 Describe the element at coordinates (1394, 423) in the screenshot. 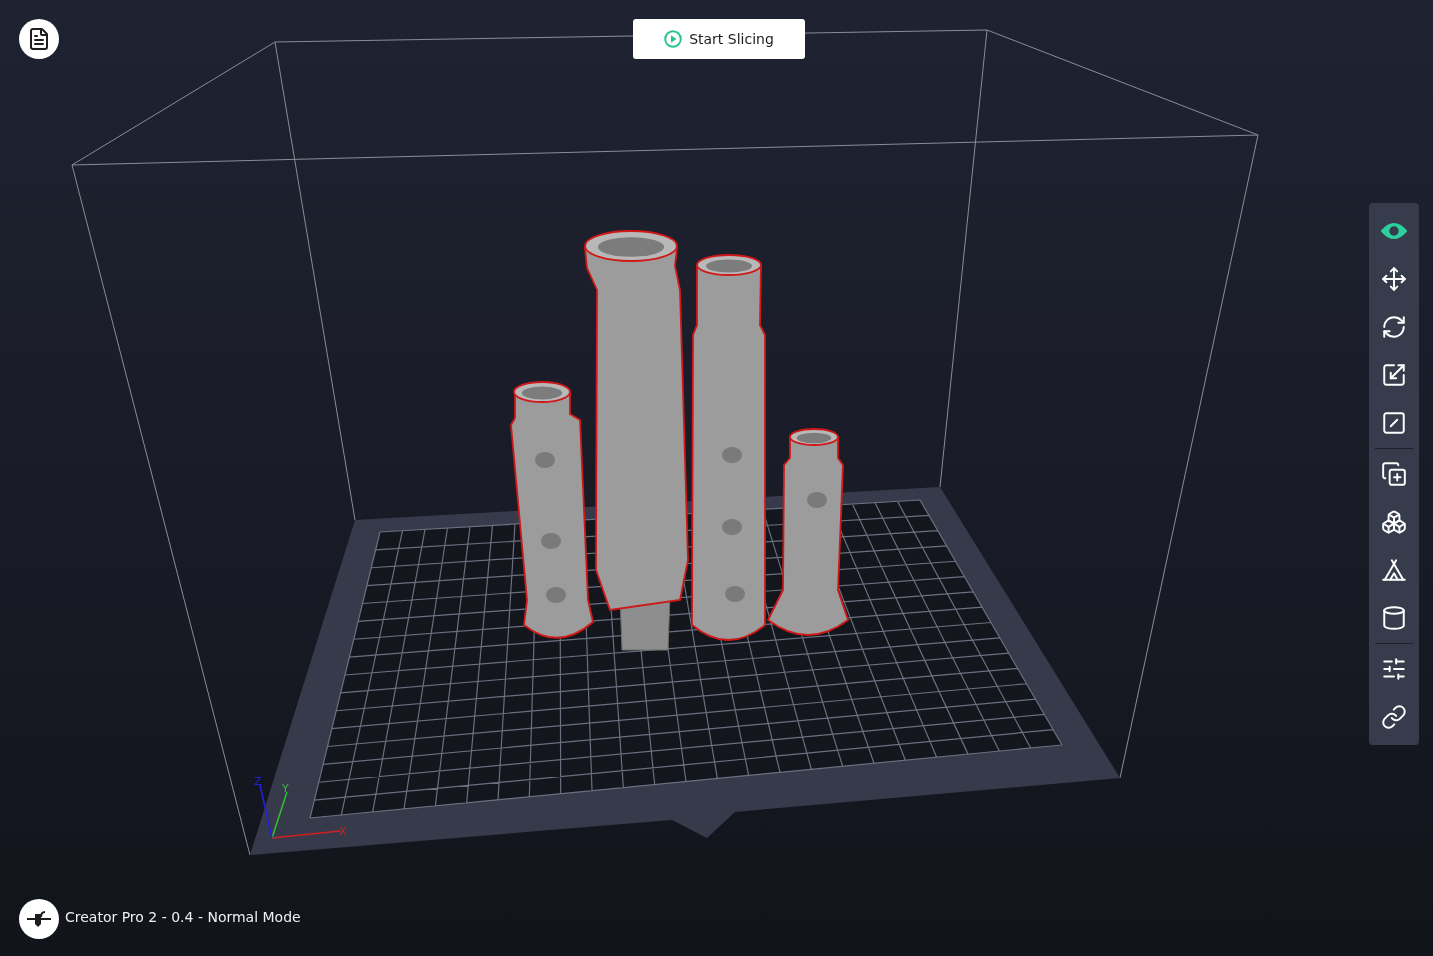

I see `square-slash-icon` at that location.